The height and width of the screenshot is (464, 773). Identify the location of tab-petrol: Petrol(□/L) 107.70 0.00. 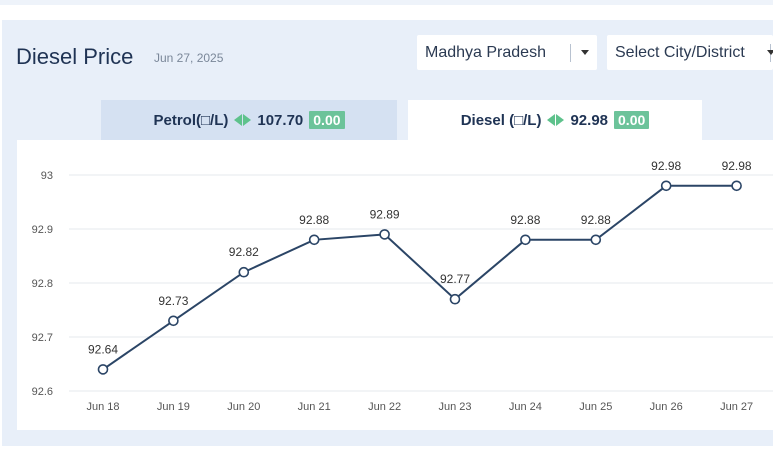
(249, 120).